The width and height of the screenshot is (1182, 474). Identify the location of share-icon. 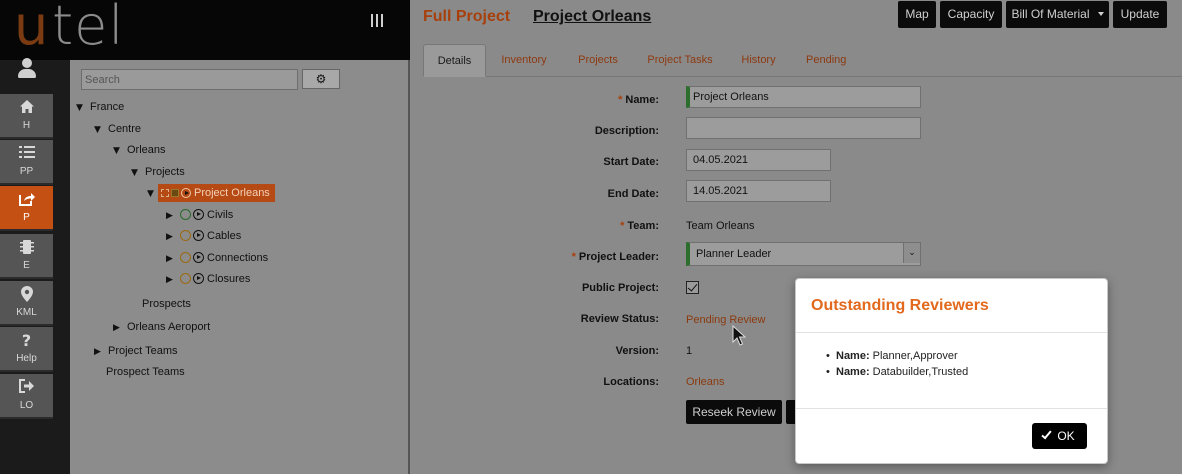
(26, 200).